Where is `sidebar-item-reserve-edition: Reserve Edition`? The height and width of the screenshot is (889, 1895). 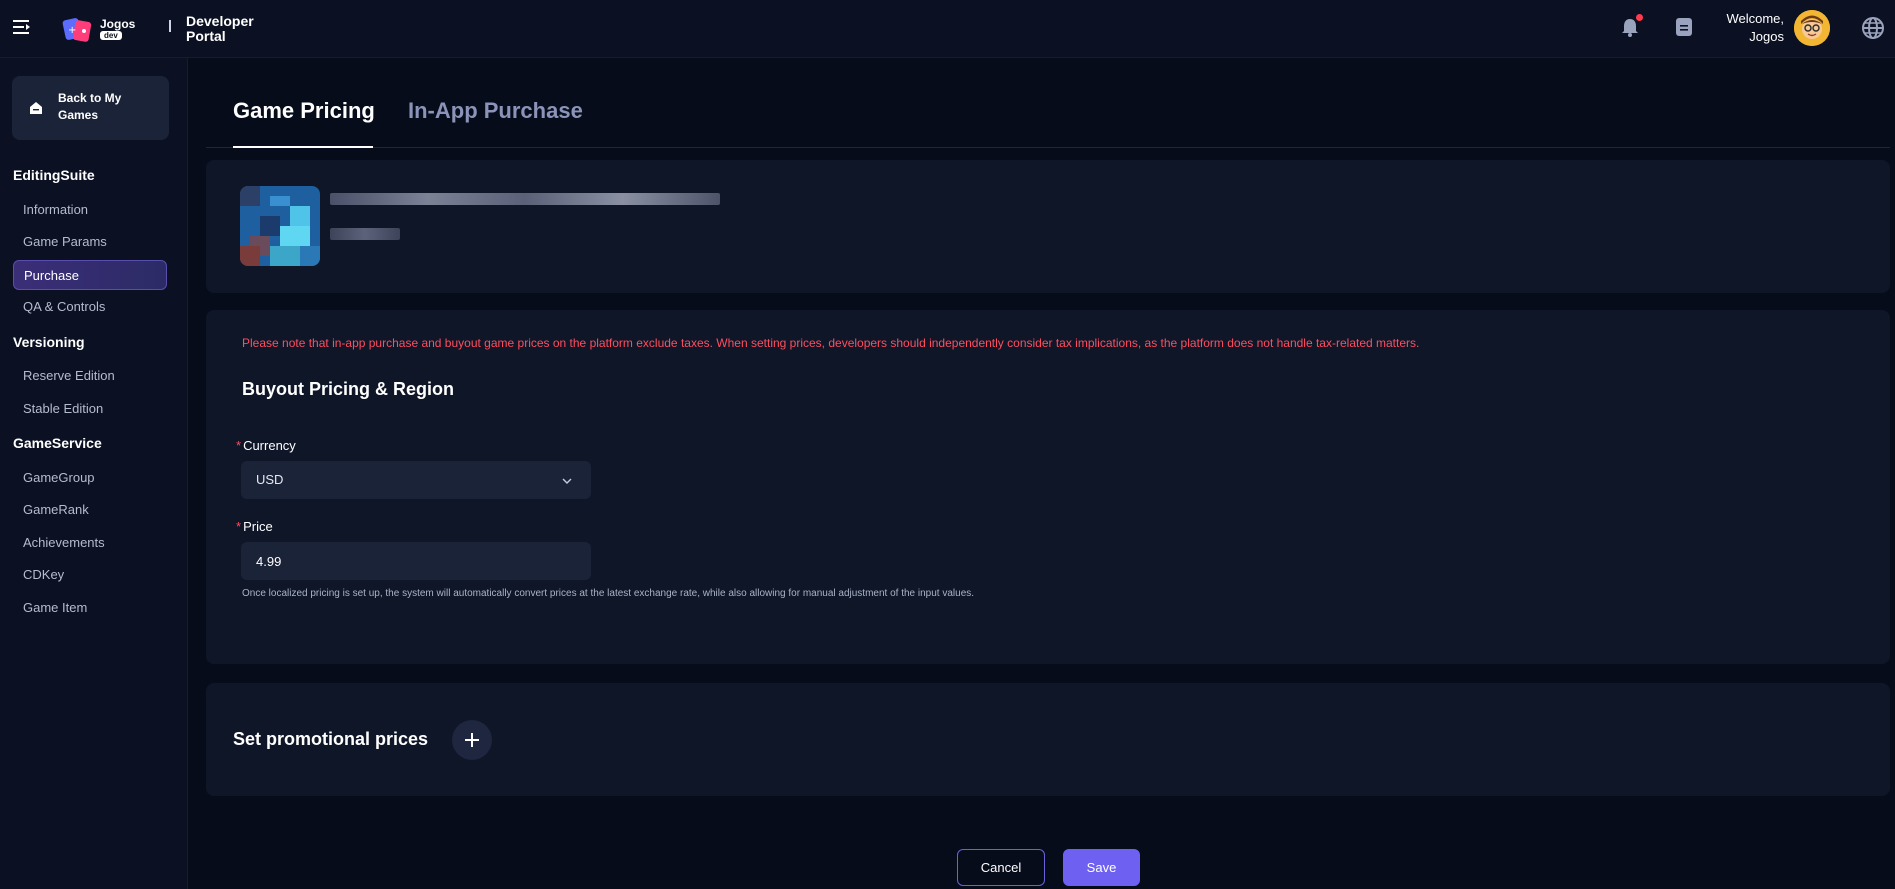
sidebar-item-reserve-edition: Reserve Edition is located at coordinates (90, 376).